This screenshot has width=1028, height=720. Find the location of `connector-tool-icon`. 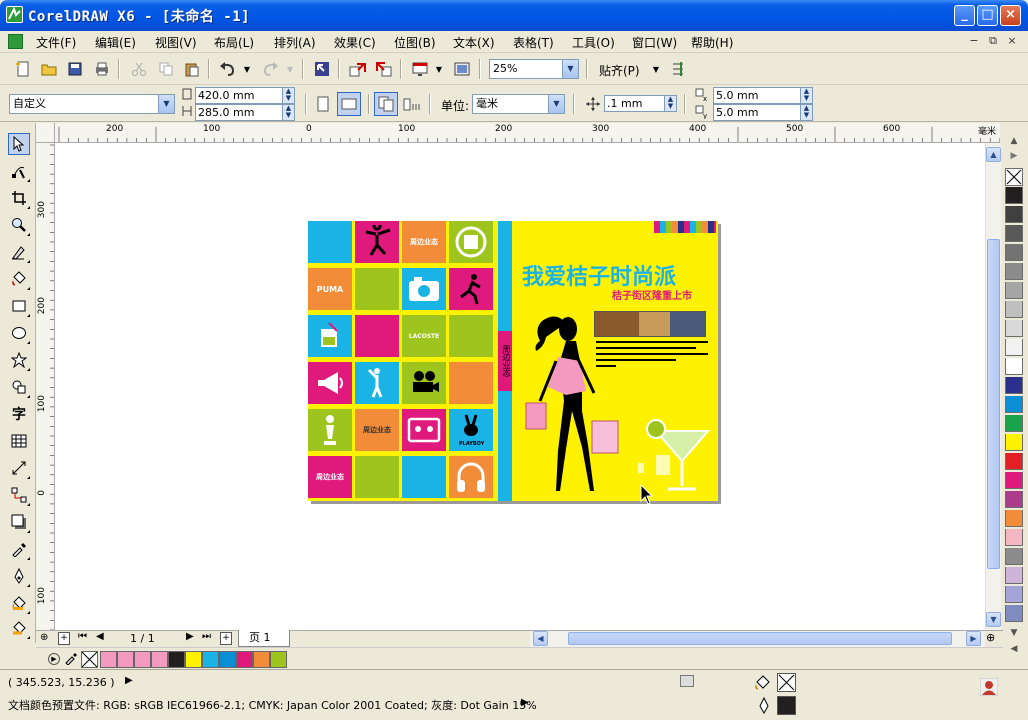

connector-tool-icon is located at coordinates (19, 495).